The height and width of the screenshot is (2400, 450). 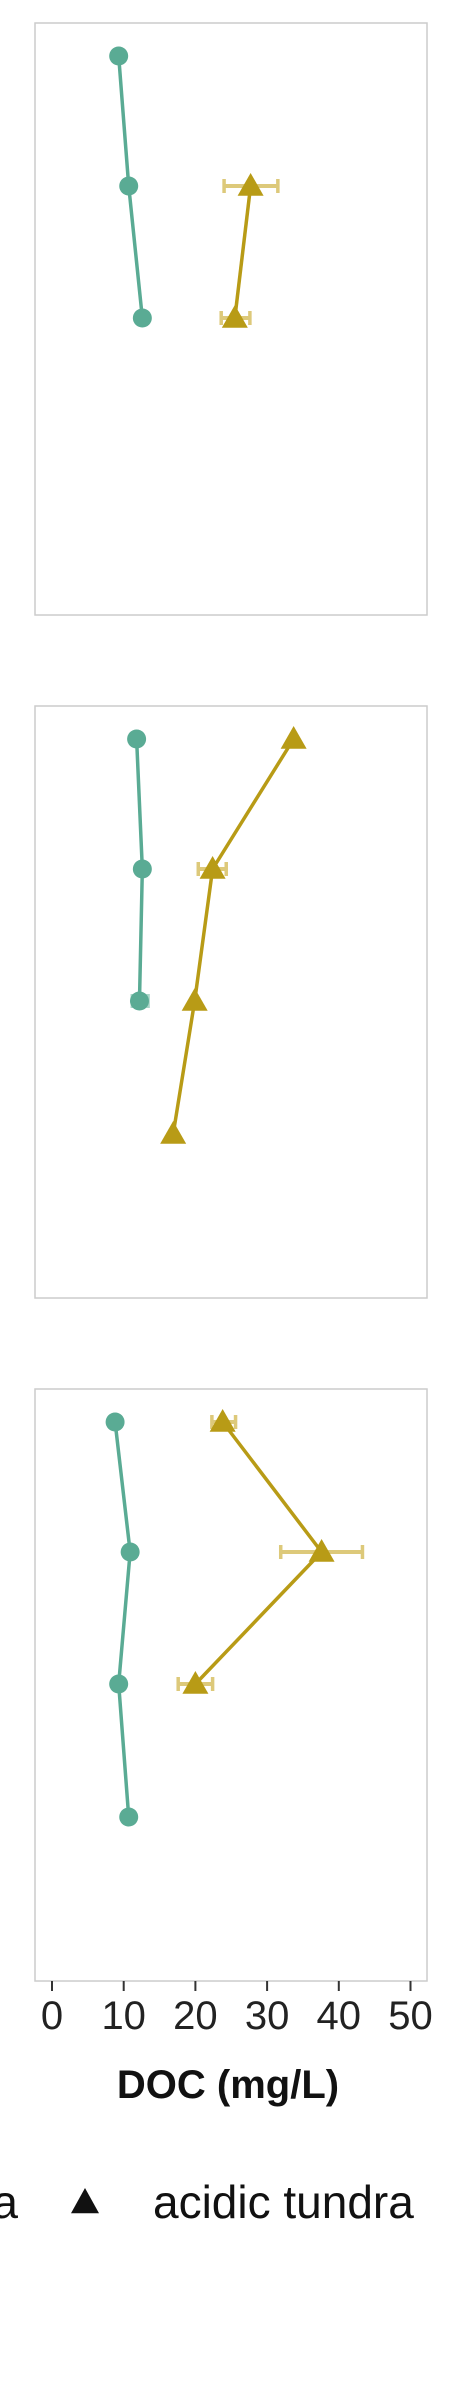 What do you see at coordinates (267, 2016) in the screenshot?
I see `x-tick-label: 30` at bounding box center [267, 2016].